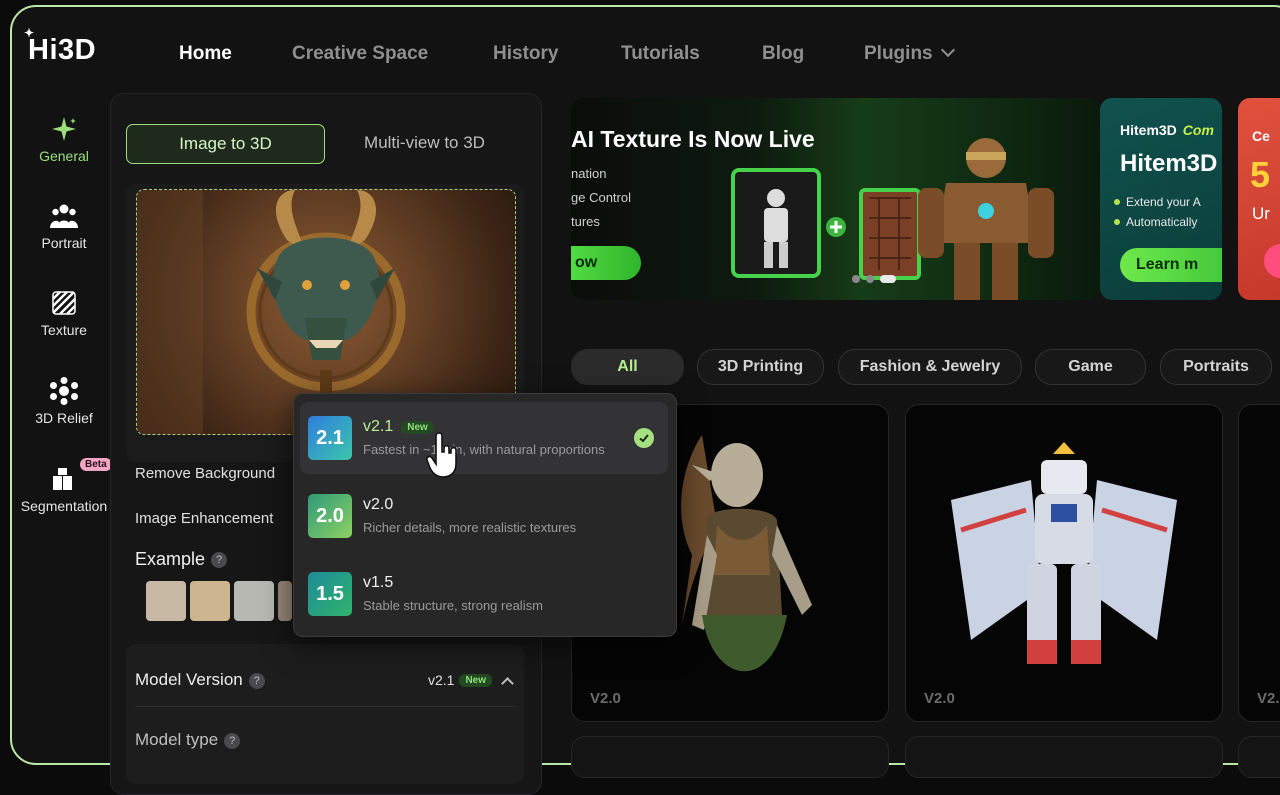 The height and width of the screenshot is (795, 1280). I want to click on banner-cta-button: ow, so click(606, 263).